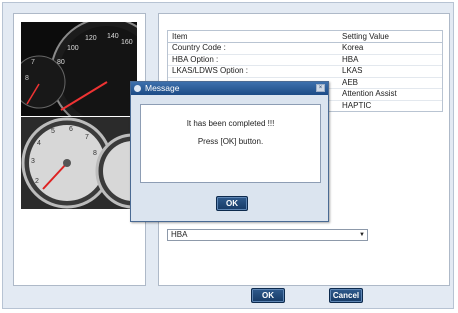  Describe the element at coordinates (229, 88) in the screenshot. I see `dialog-title-bar: Message ×` at that location.